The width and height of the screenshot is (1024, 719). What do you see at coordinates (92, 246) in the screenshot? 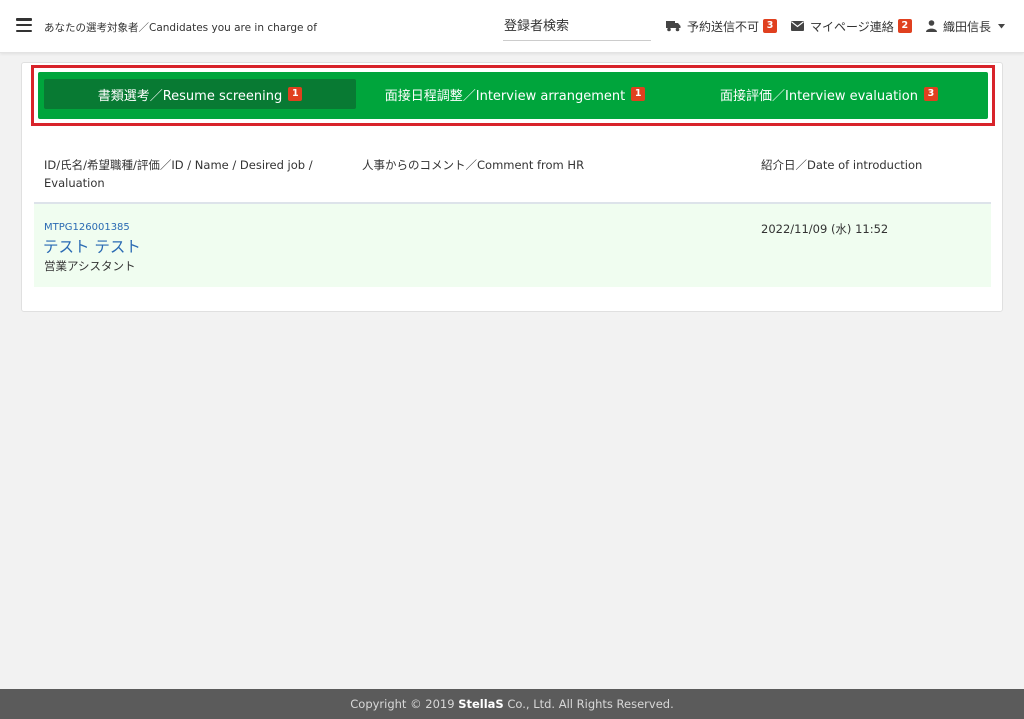
I see `candidate-name-link: テスト テスト` at bounding box center [92, 246].